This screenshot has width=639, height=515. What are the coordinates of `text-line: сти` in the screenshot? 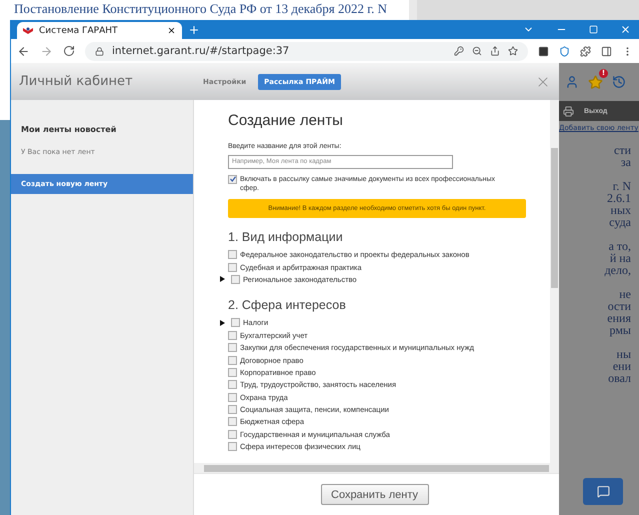 It's located at (622, 150).